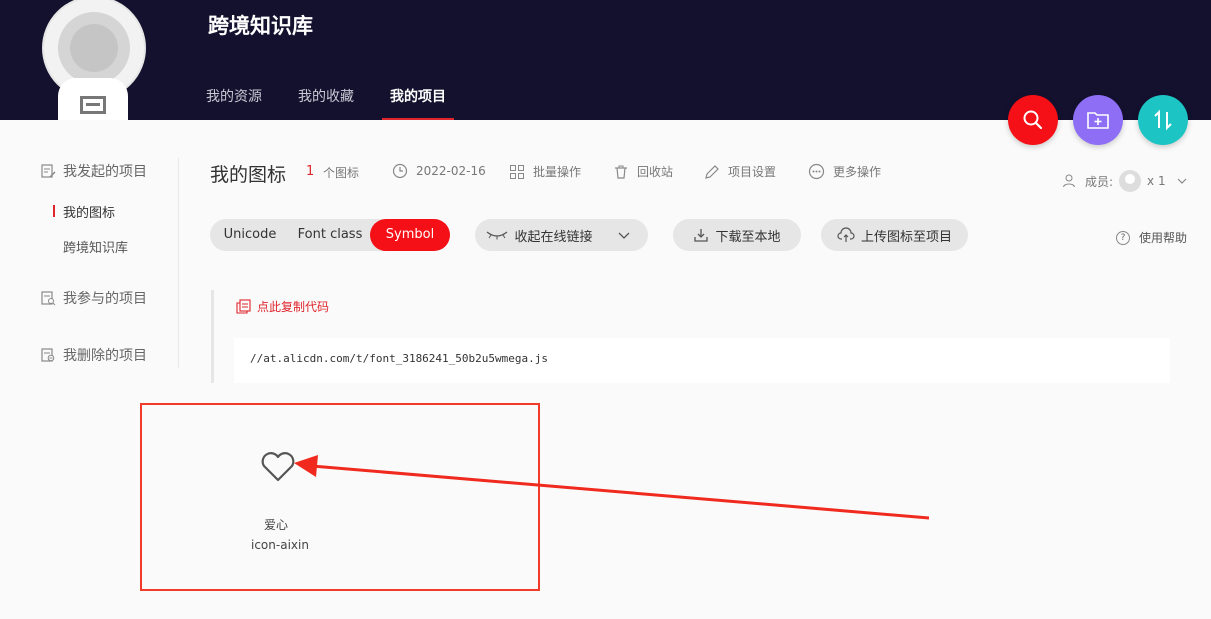  I want to click on project-title: 跨境知识库, so click(260, 26).